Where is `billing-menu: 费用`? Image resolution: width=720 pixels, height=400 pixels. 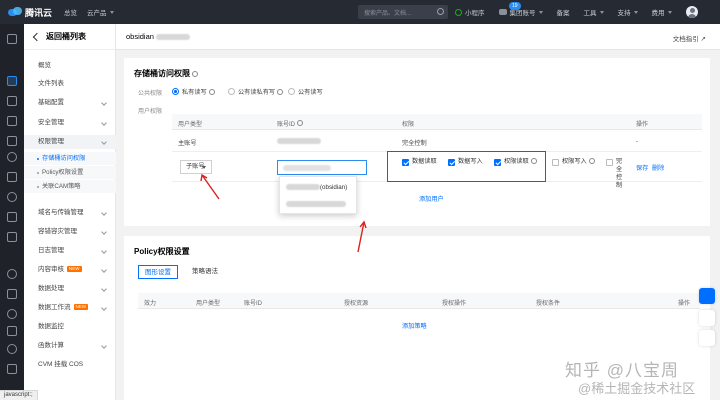 billing-menu: 费用 is located at coordinates (662, 12).